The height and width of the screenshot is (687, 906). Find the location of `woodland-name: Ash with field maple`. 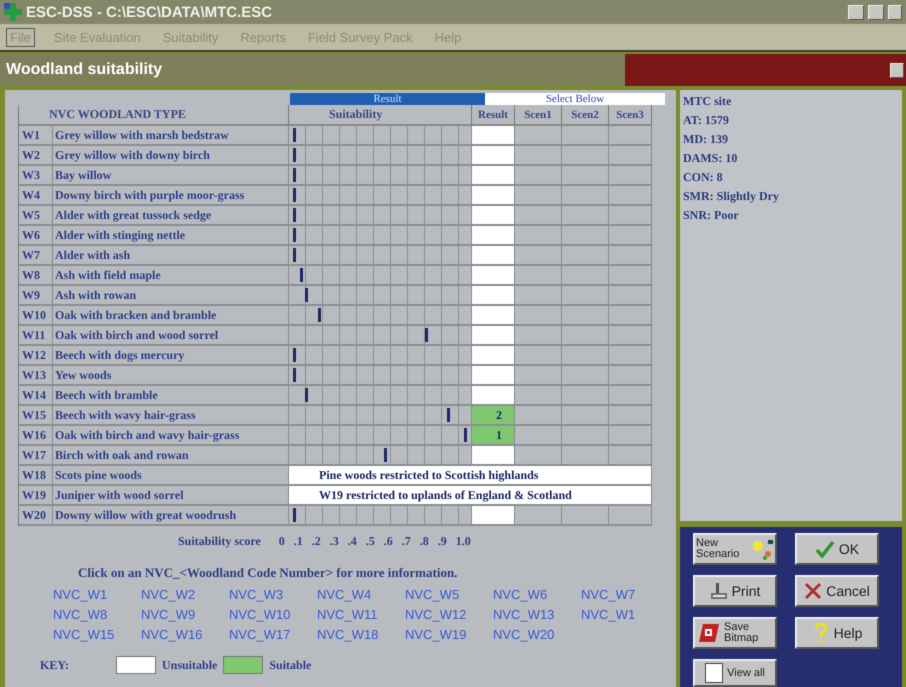

woodland-name: Ash with field maple is located at coordinates (171, 276).